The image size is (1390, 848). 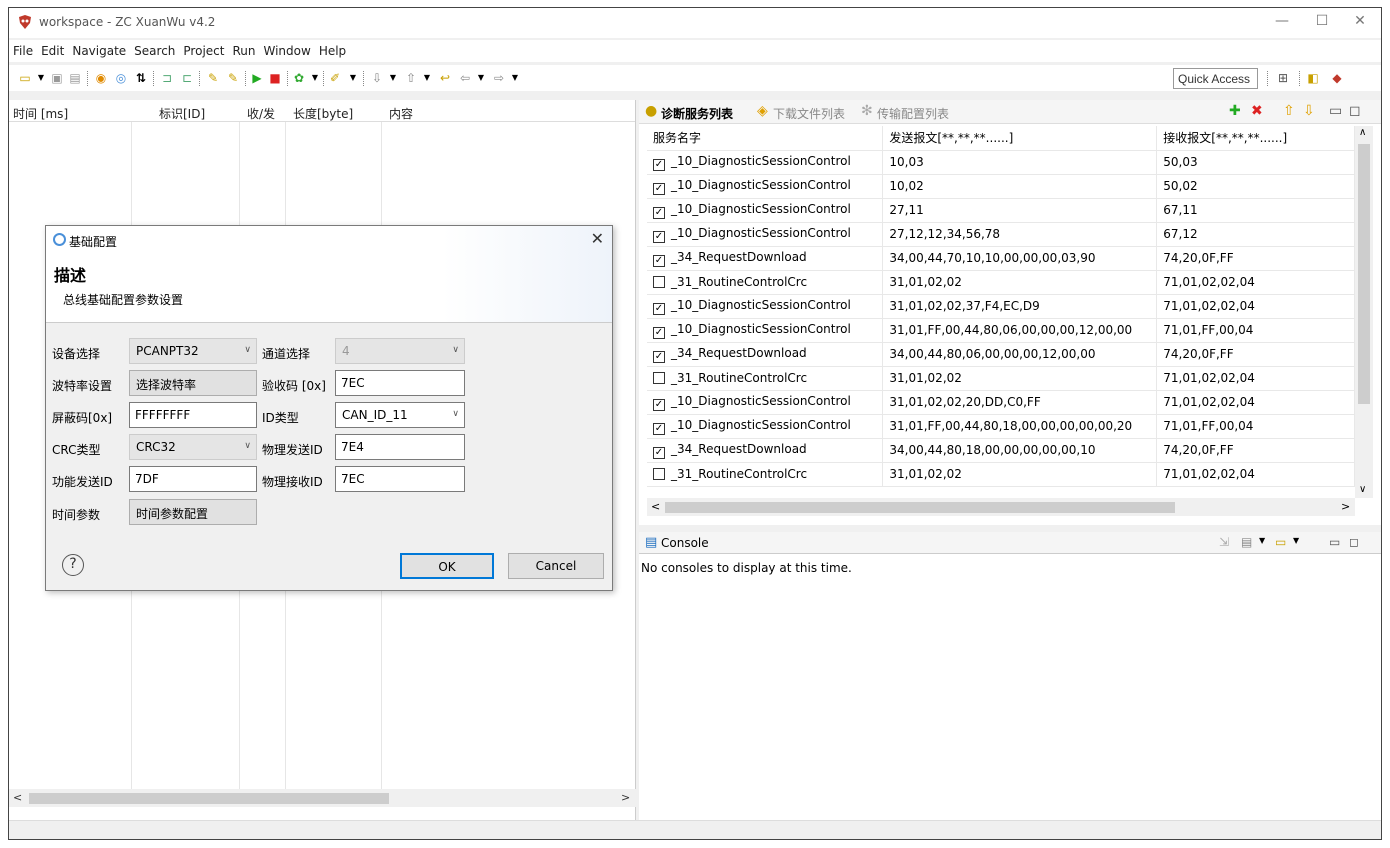 What do you see at coordinates (400, 351) in the screenshot?
I see `channel-select: 4 ∨` at bounding box center [400, 351].